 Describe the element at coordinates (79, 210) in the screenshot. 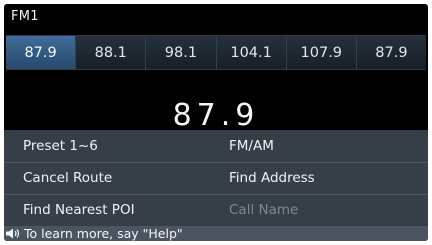

I see `menu-item-find-nearest-poi: Find Nearest POI` at that location.